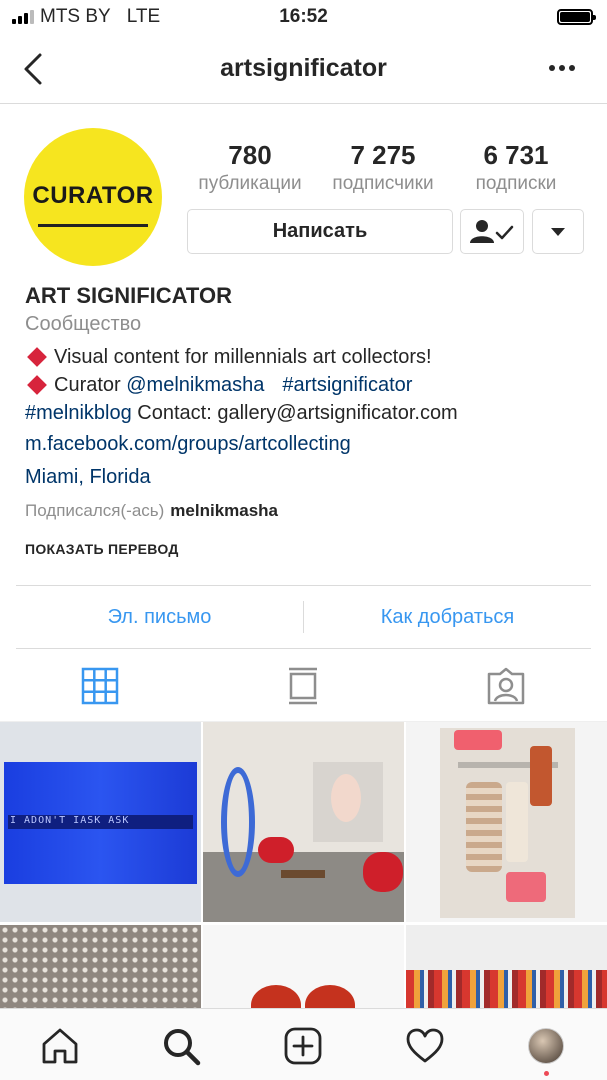 This screenshot has height=1080, width=607. I want to click on avatar, so click(546, 1046).